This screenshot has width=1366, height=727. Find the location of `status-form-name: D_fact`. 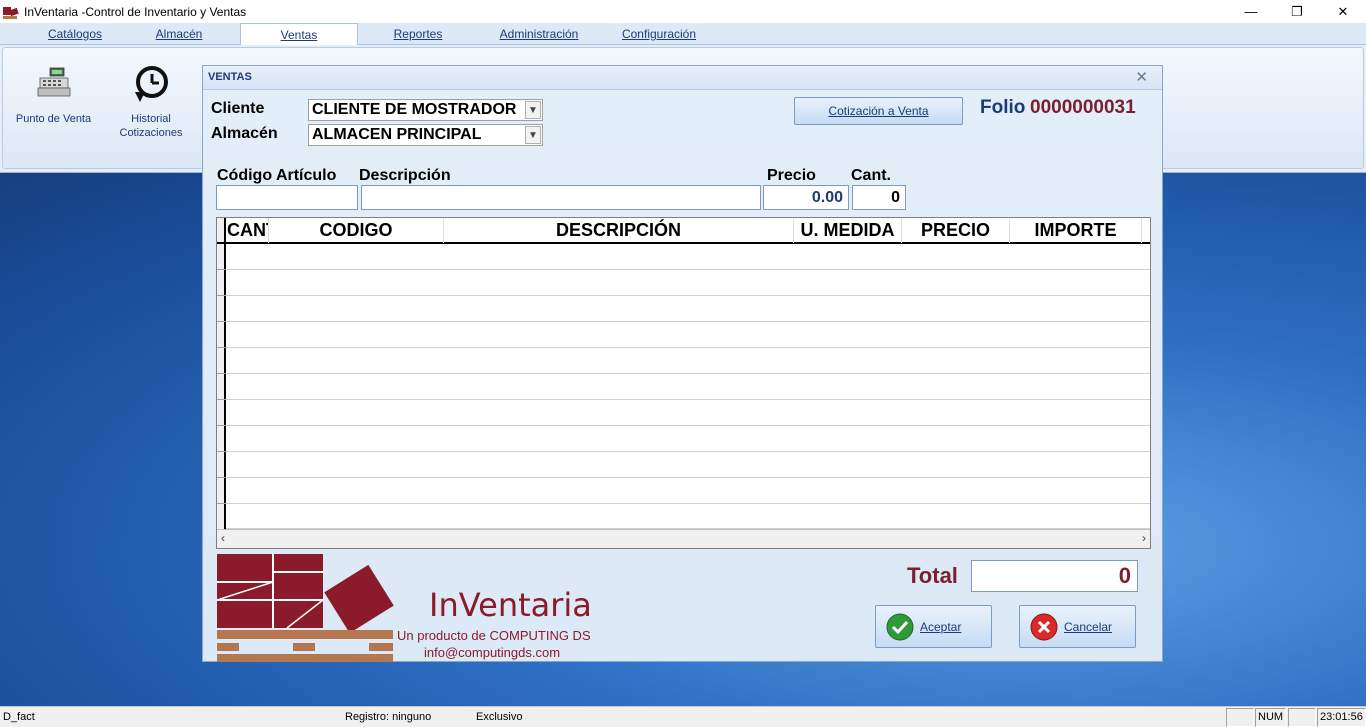

status-form-name: D_fact is located at coordinates (19, 717).